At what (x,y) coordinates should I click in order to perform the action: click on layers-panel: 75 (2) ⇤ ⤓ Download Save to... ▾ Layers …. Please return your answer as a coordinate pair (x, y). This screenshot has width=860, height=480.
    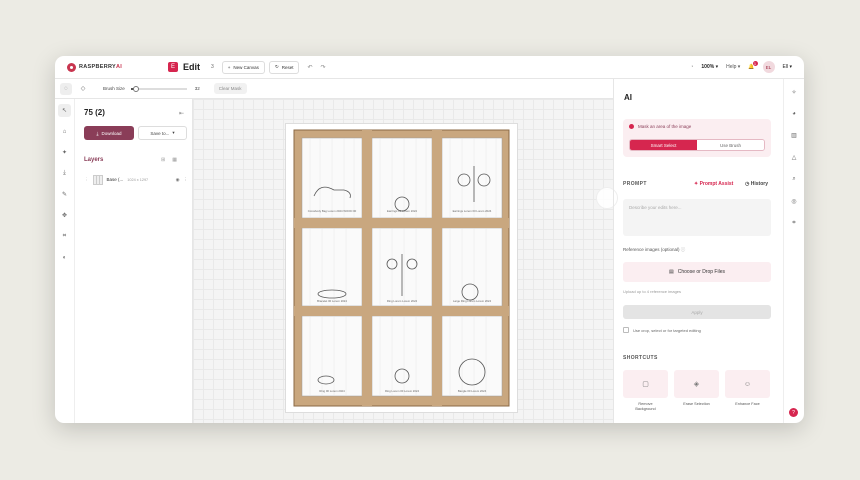
    Looking at the image, I should click on (134, 261).